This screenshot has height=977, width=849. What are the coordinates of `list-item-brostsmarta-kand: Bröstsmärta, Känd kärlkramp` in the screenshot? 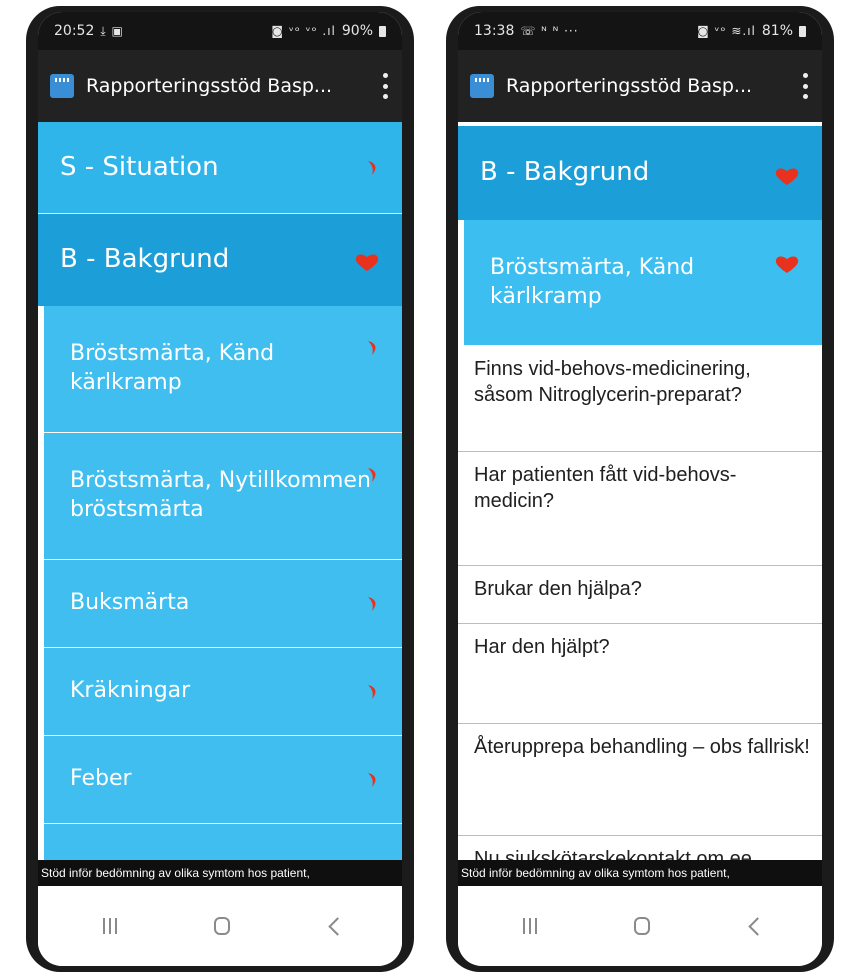 It's located at (223, 369).